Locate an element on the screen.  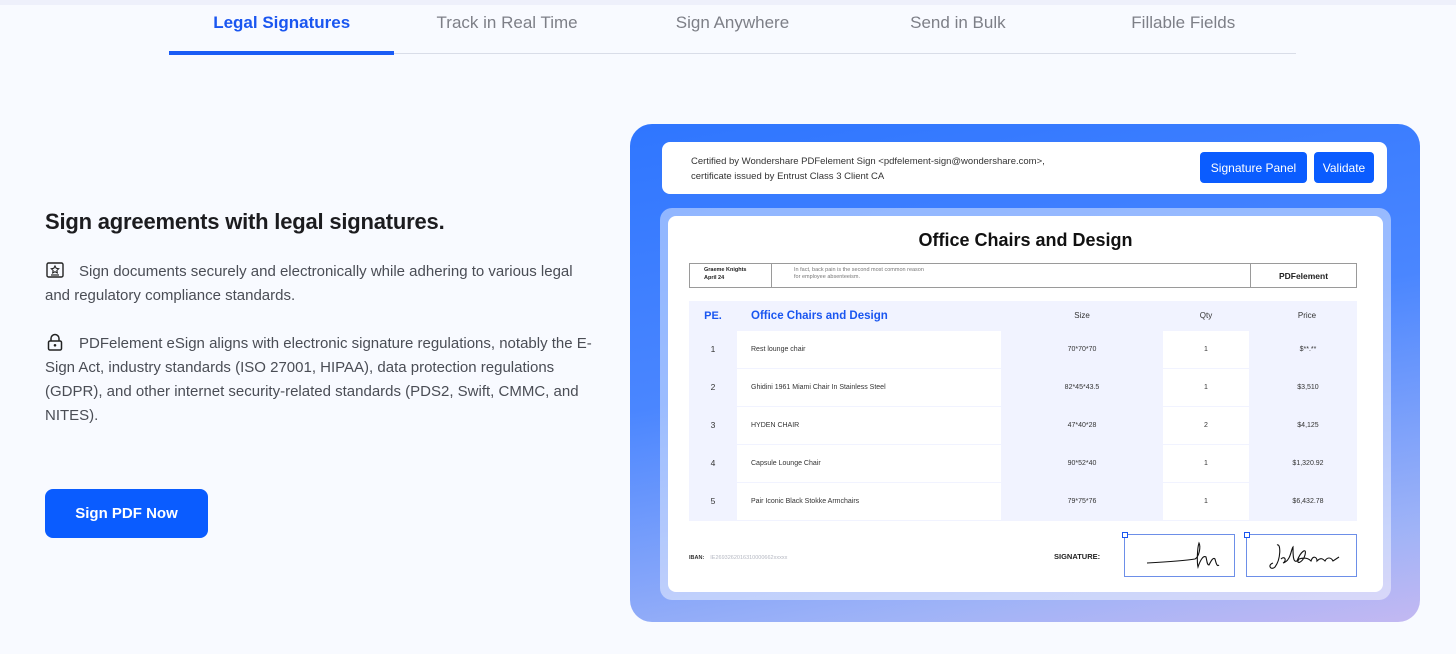
row-price: $1,320.92 is located at coordinates (1308, 463).